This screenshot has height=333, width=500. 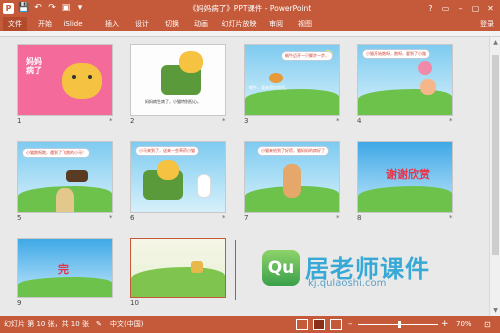 What do you see at coordinates (178, 80) in the screenshot?
I see `slide-thumbnail-2: 妈妈病生病了，小猫特别担心。` at bounding box center [178, 80].